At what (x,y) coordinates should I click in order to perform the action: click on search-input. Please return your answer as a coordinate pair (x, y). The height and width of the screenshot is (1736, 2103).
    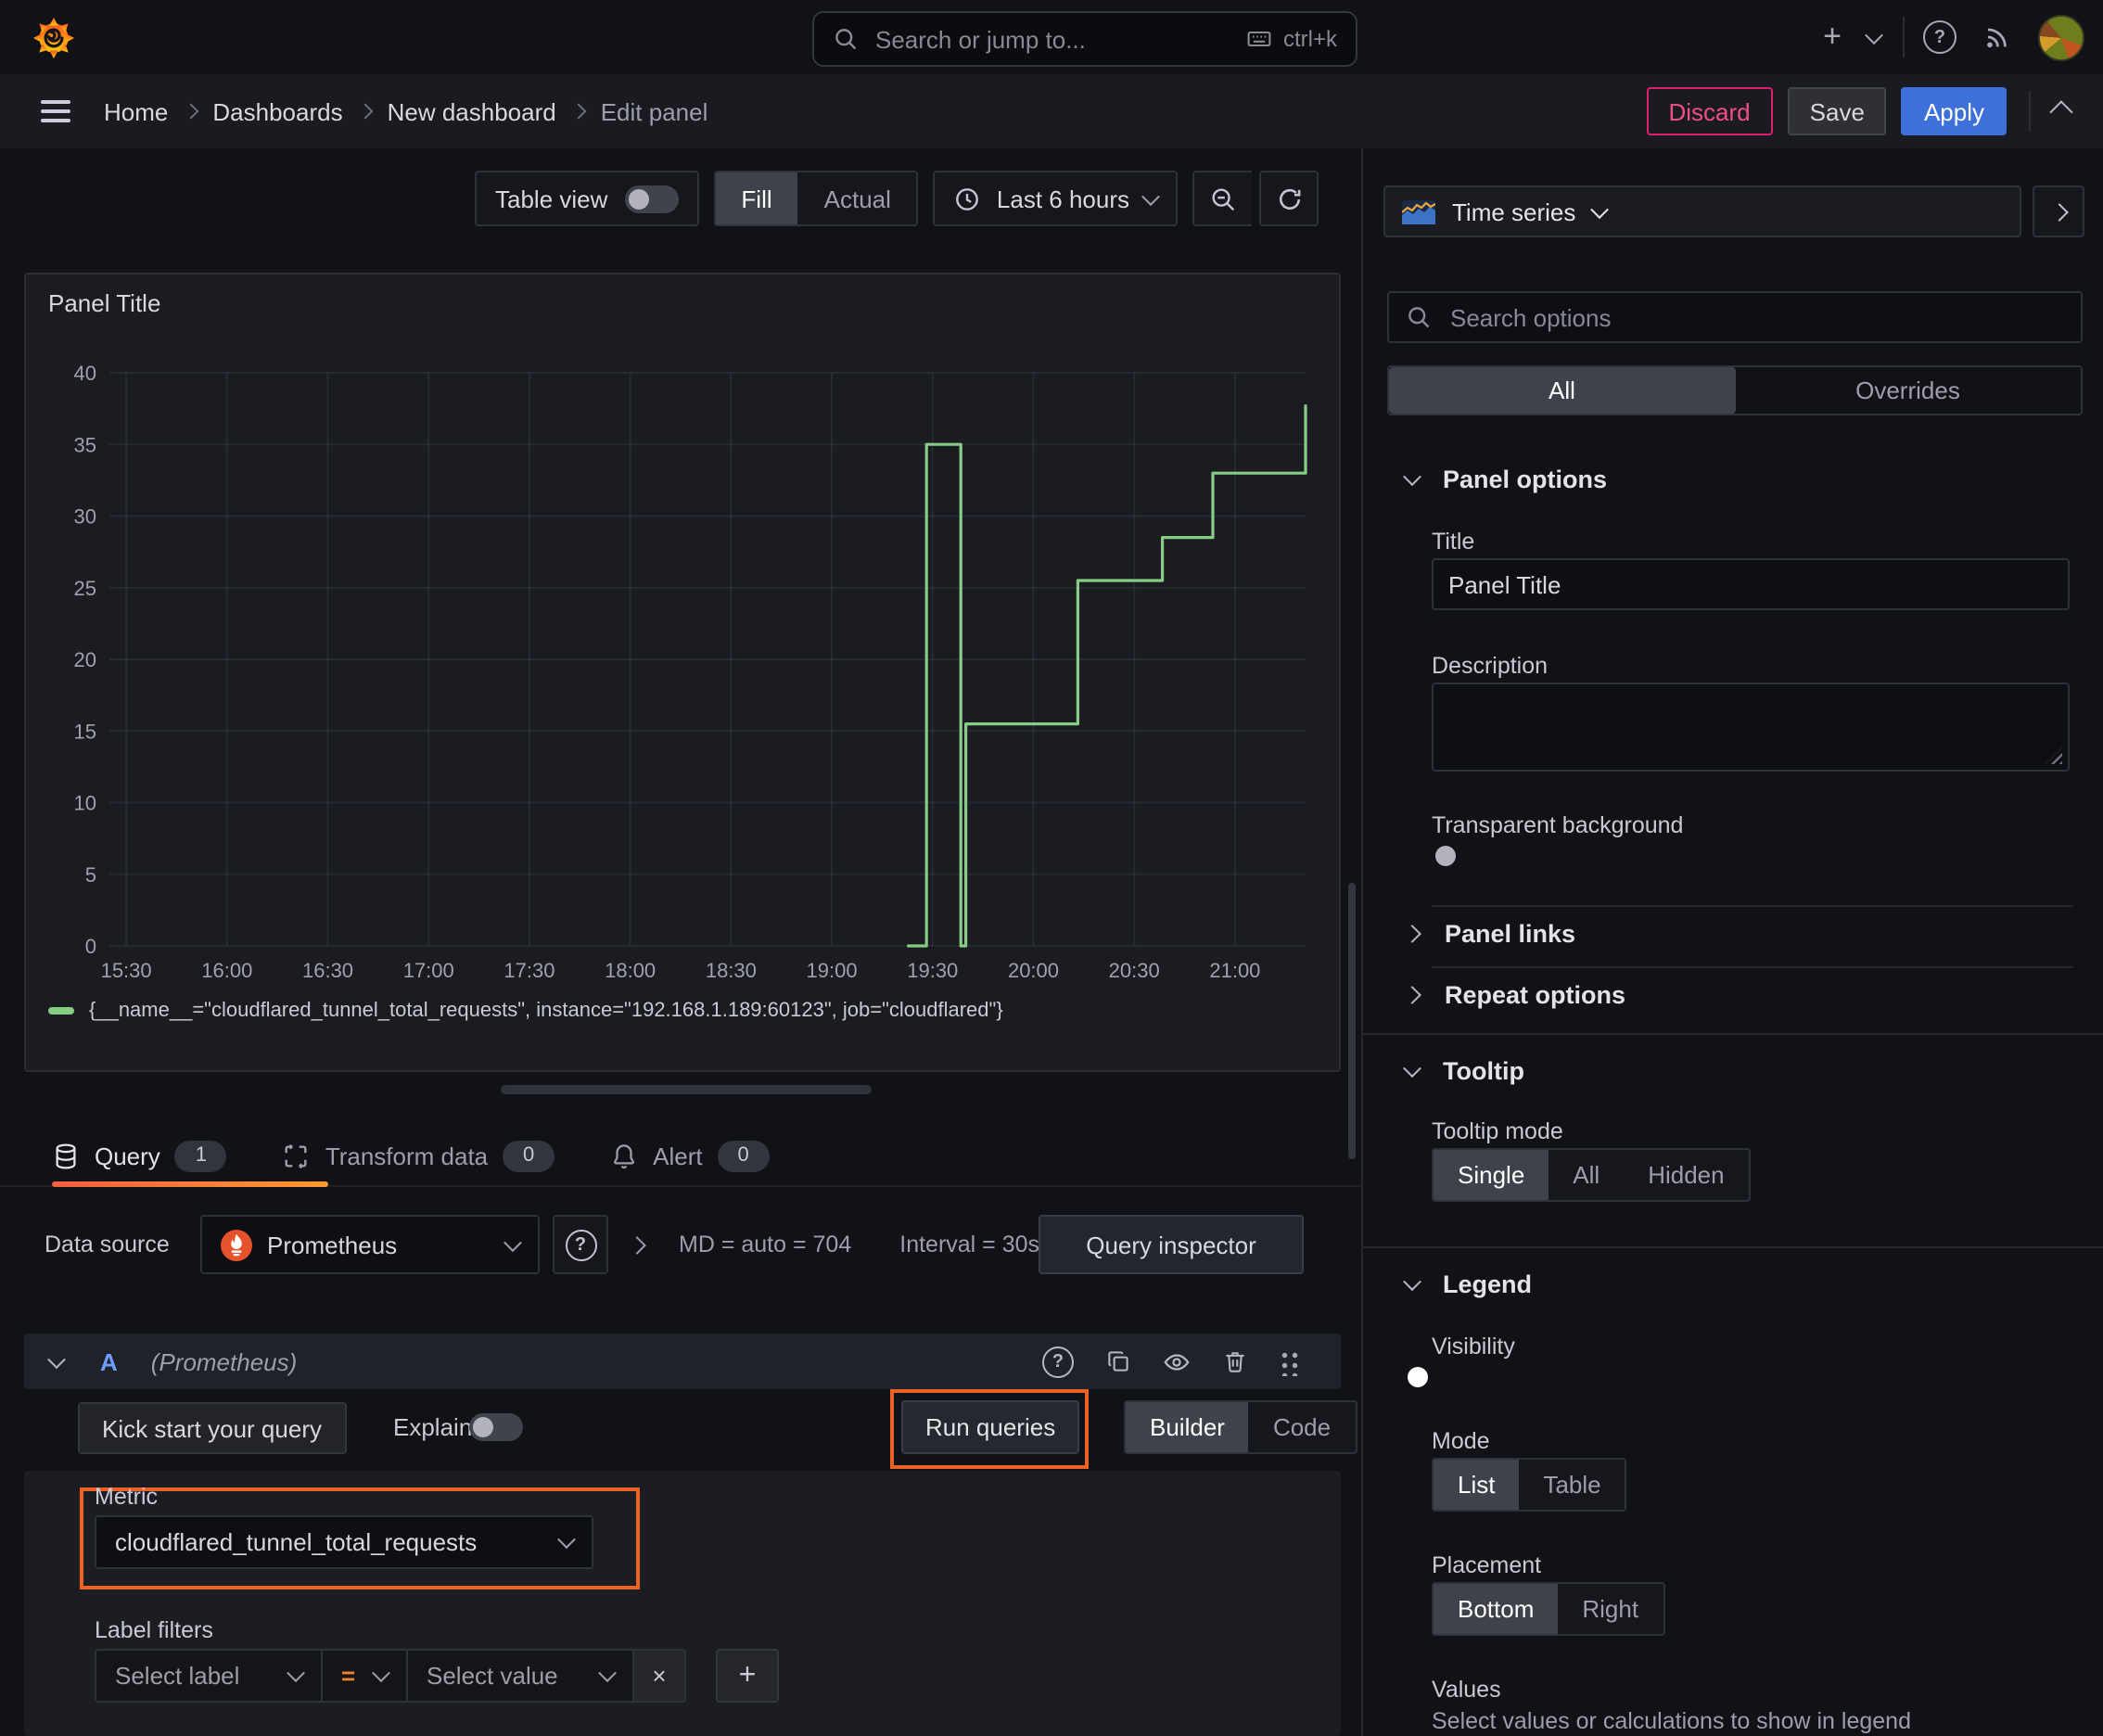
    Looking at the image, I should click on (1051, 39).